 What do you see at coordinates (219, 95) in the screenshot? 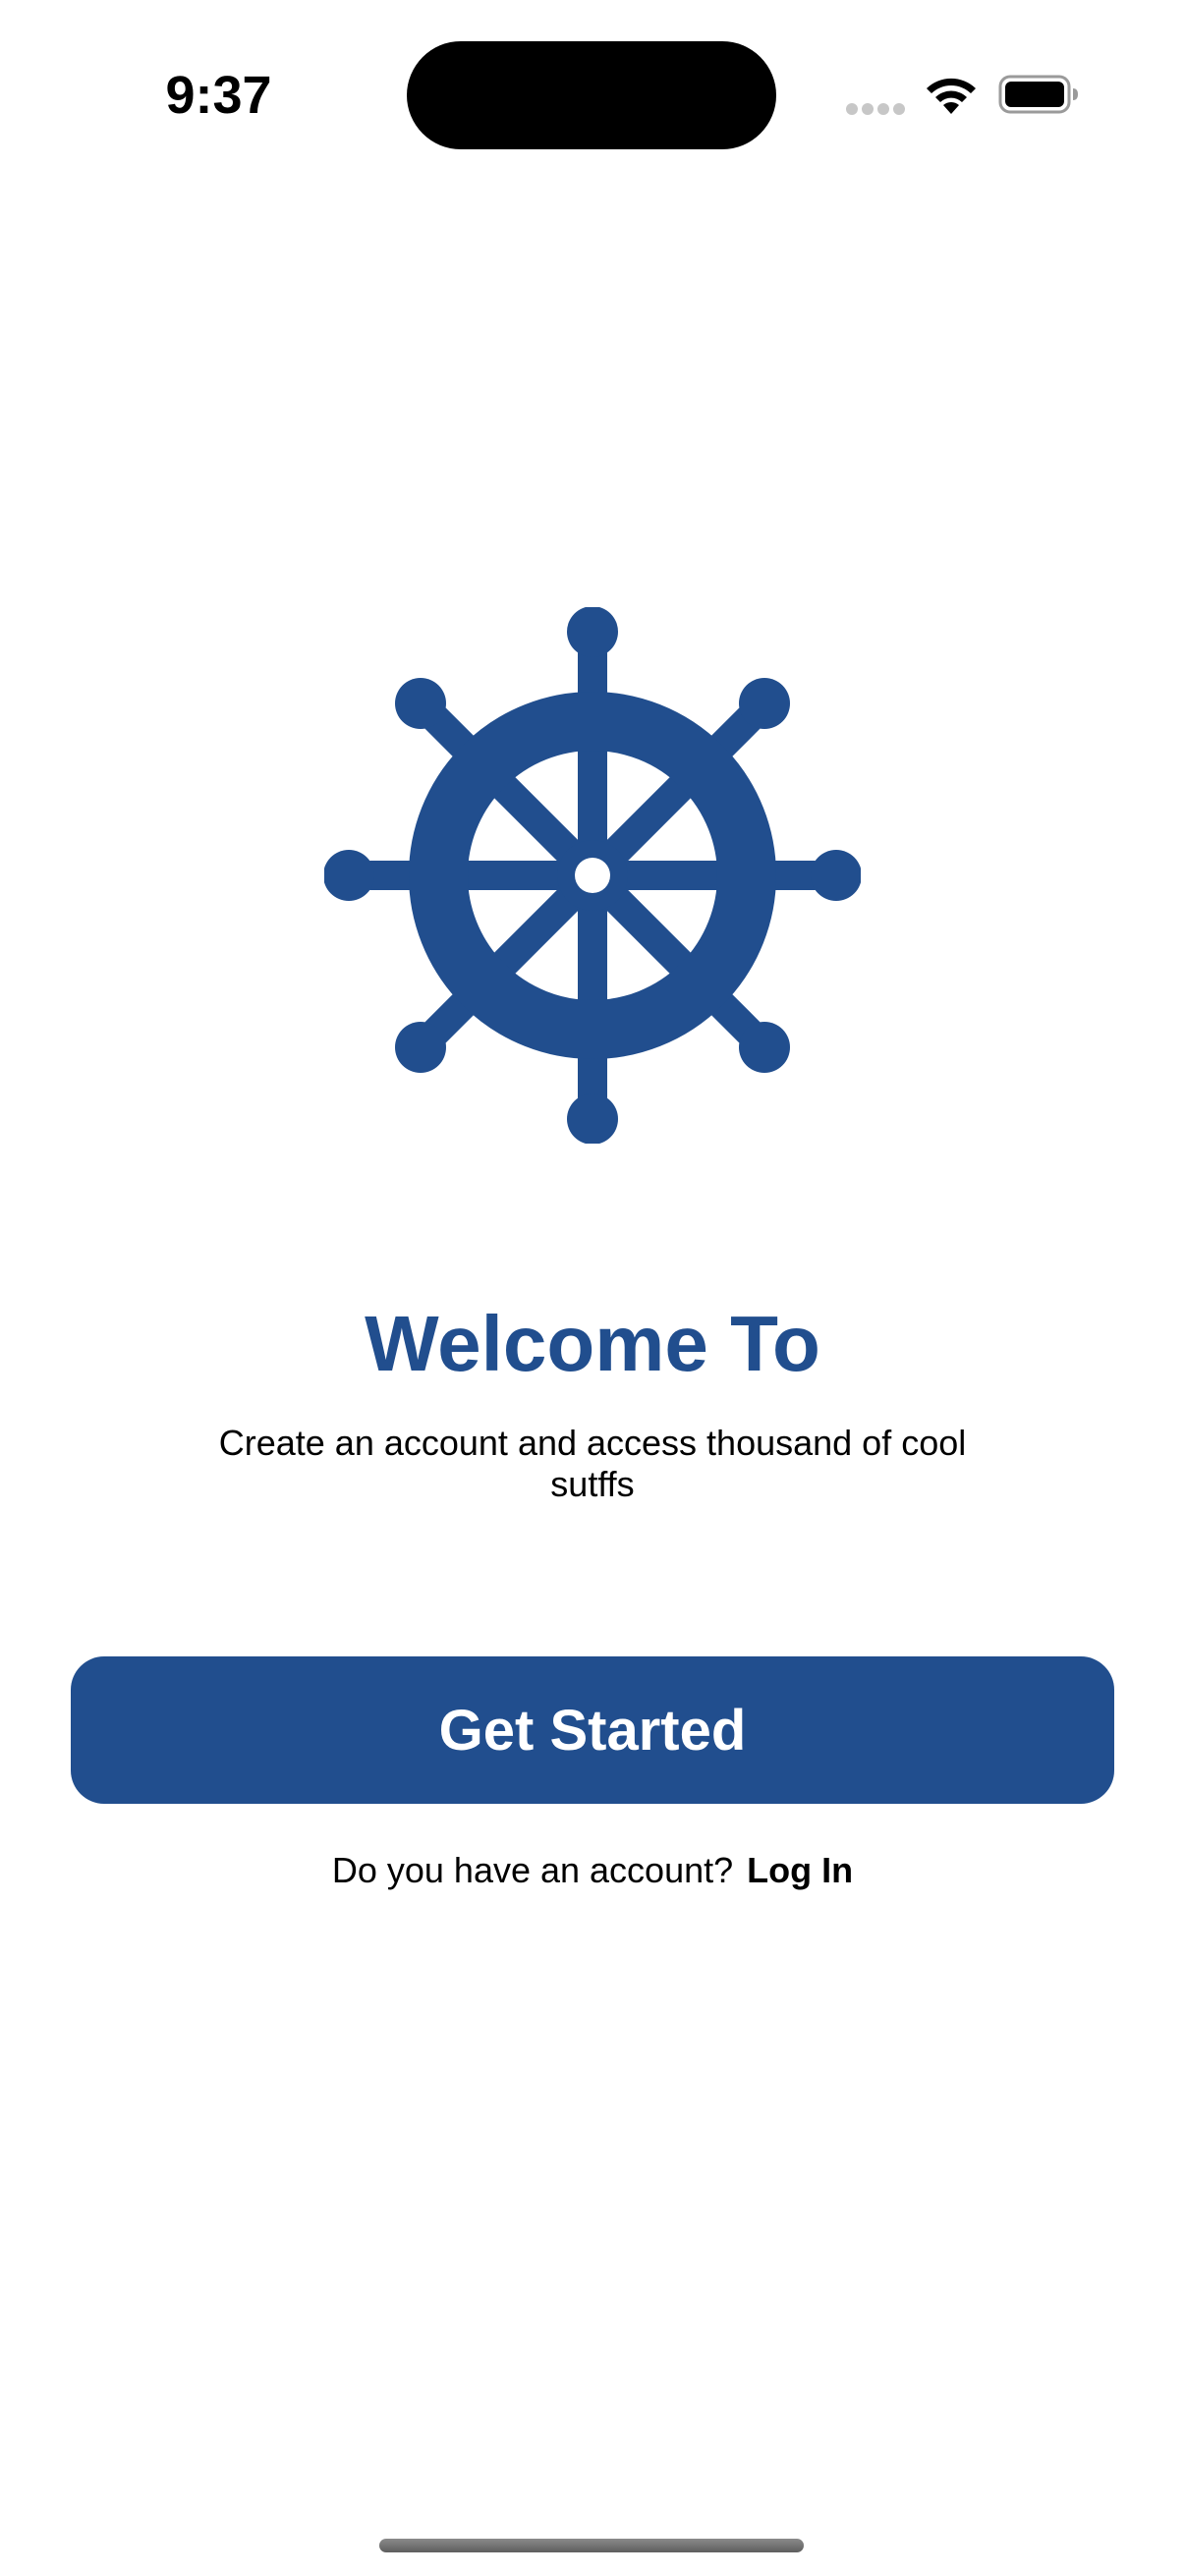
I see `status-time: 9:37` at bounding box center [219, 95].